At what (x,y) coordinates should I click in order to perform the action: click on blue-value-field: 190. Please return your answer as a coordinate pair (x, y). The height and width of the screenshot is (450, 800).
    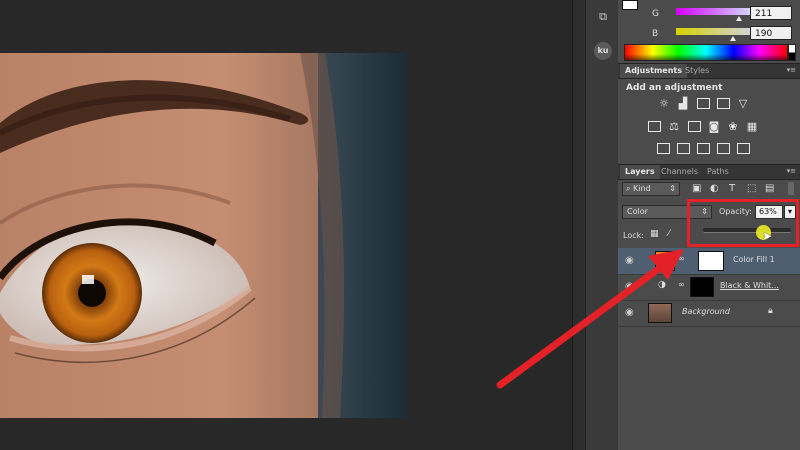
    Looking at the image, I should click on (771, 33).